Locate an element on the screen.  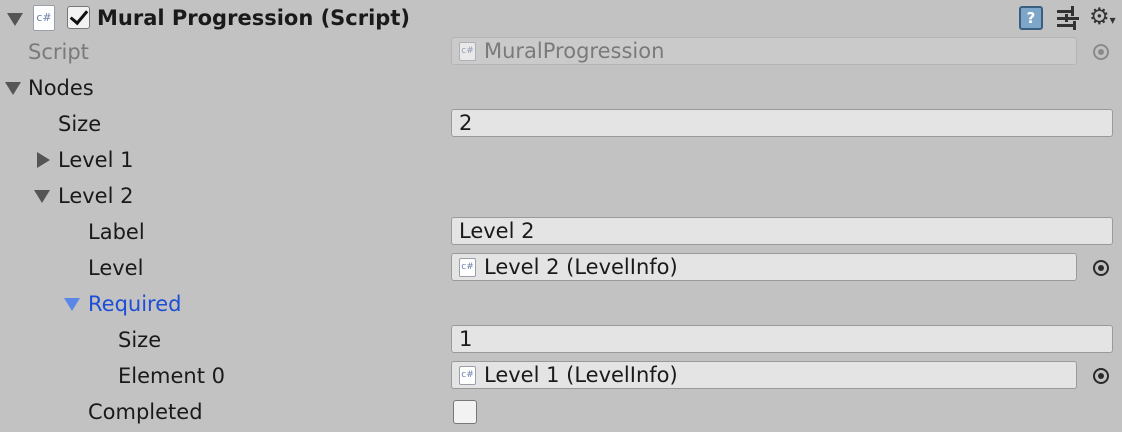
script-label: Script is located at coordinates (58, 52).